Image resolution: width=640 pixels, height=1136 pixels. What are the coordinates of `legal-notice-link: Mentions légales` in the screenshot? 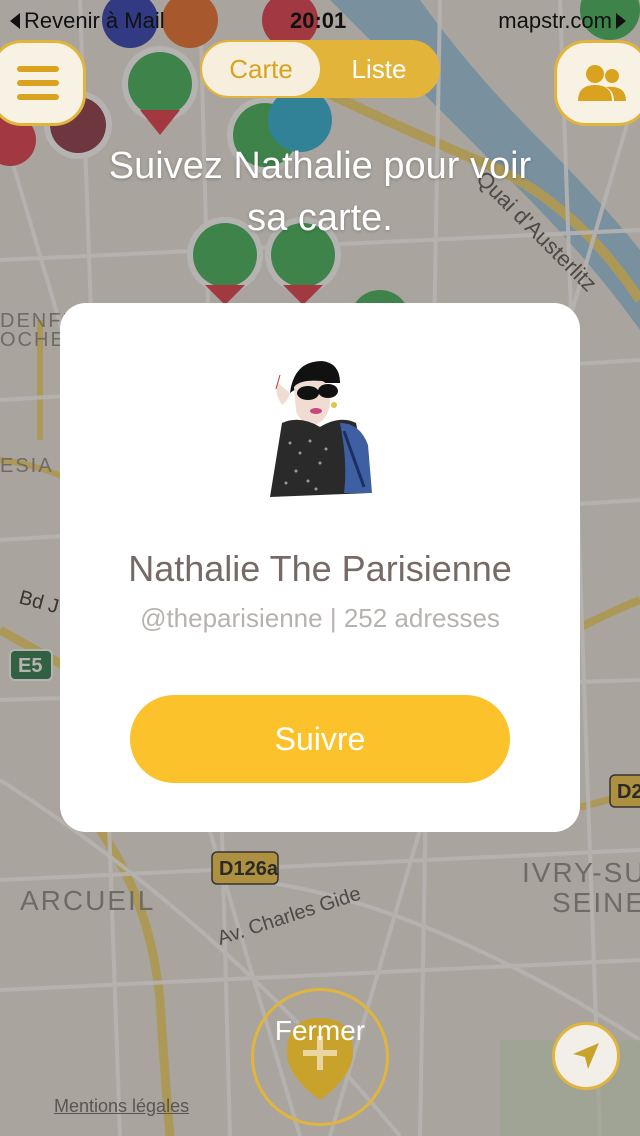 It's located at (121, 1106).